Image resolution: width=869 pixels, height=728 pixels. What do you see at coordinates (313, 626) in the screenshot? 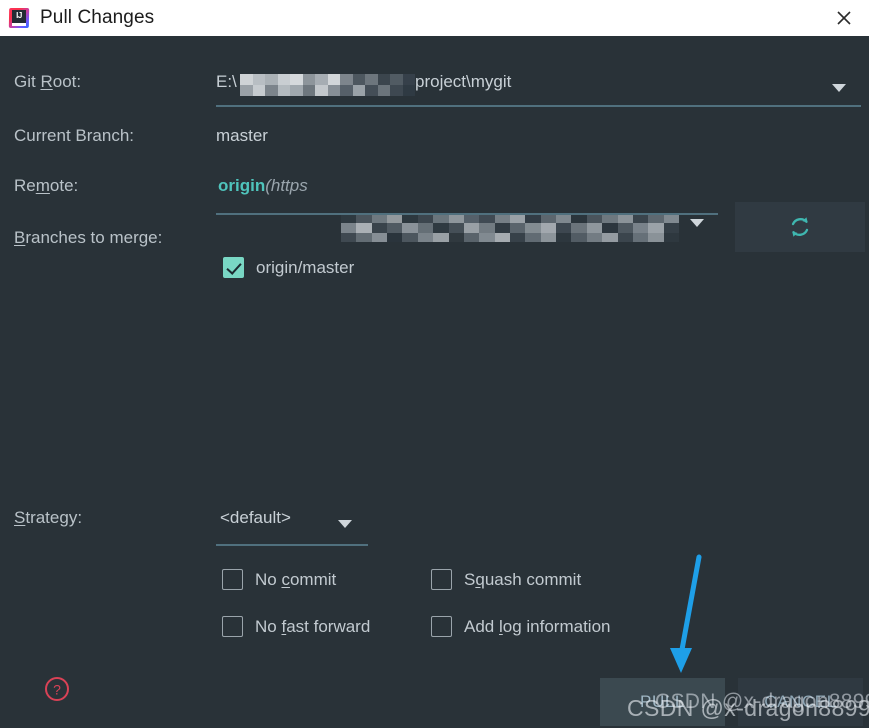
I see `no-fast-forward-label: No fast forward` at bounding box center [313, 626].